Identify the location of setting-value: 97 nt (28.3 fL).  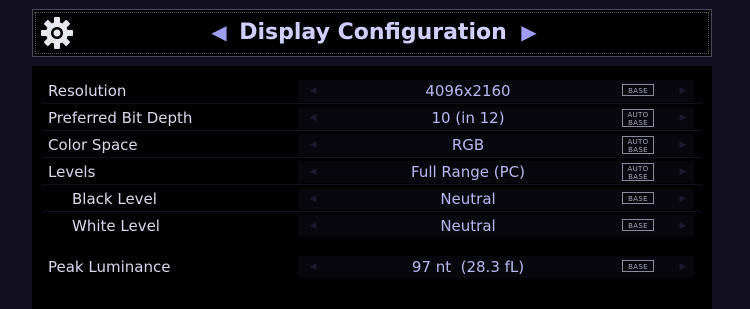
(468, 267).